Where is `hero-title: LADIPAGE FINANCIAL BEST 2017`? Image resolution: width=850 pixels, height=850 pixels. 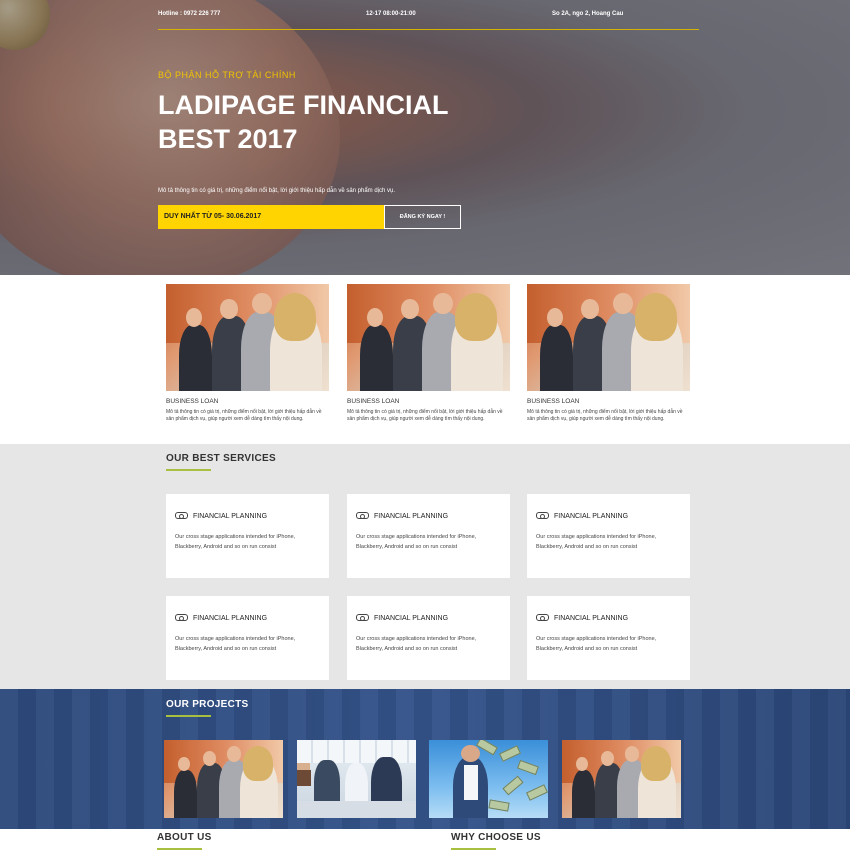
hero-title: LADIPAGE FINANCIAL BEST 2017 is located at coordinates (303, 122).